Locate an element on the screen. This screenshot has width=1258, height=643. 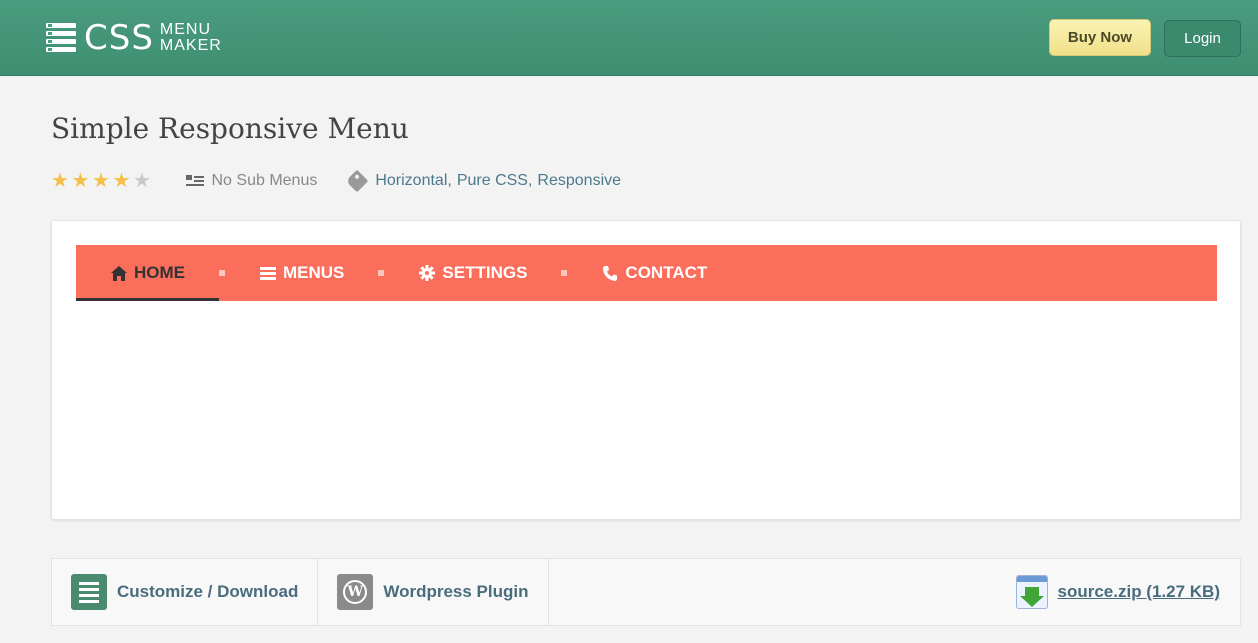
wordpress-plugin-button: W Wordpress Plugin is located at coordinates (433, 592).